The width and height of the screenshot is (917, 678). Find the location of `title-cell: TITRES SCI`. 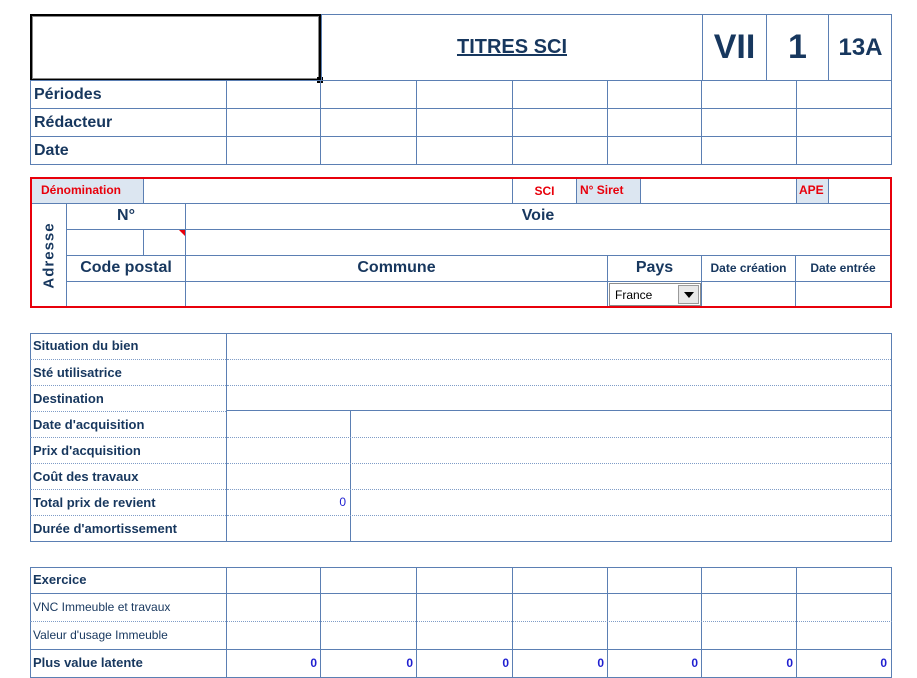

title-cell: TITRES SCI is located at coordinates (511, 47).